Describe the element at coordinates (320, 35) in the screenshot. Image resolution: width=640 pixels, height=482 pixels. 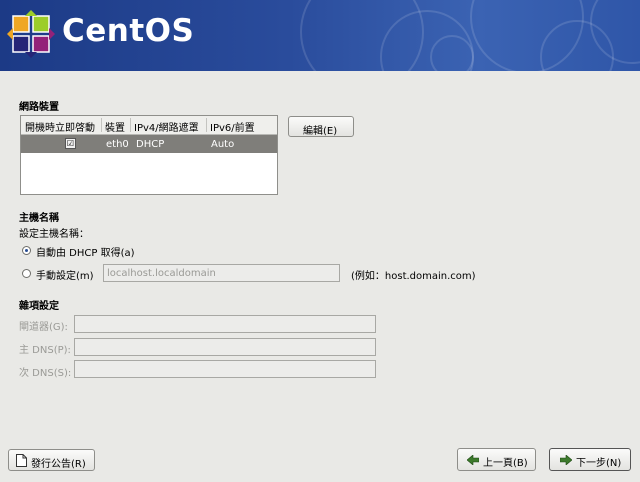
I see `header-banner: CentOS` at that location.